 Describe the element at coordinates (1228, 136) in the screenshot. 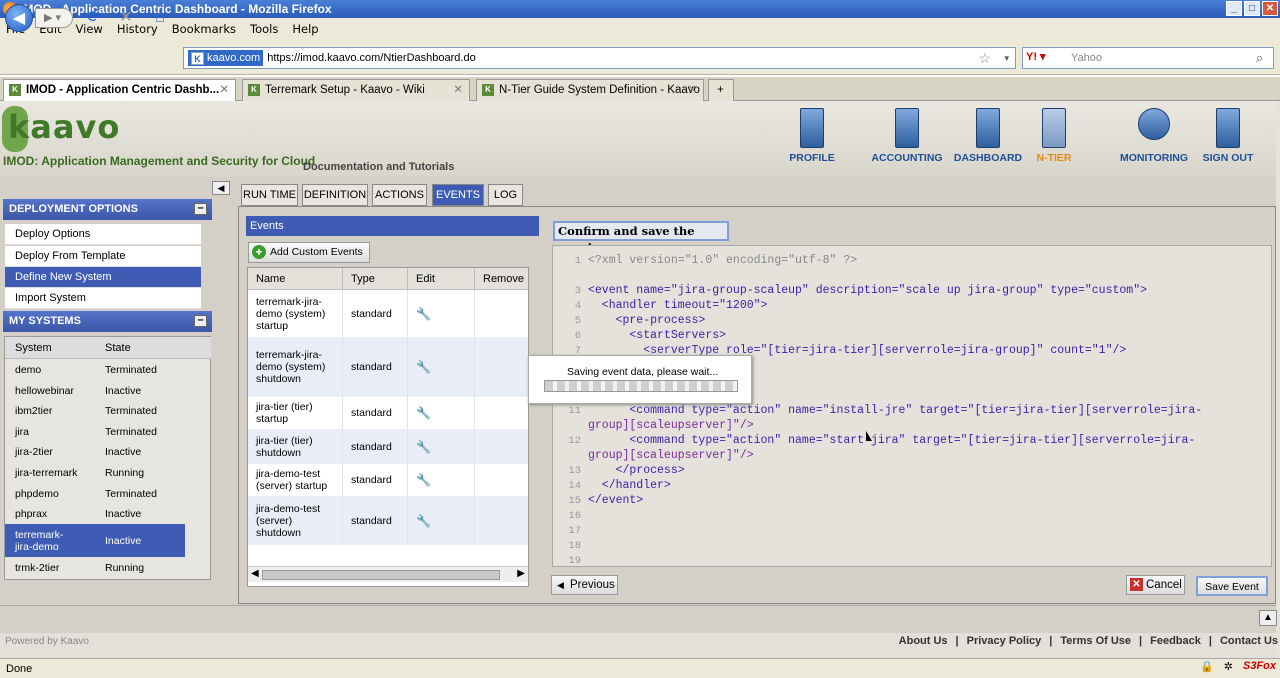

I see `nav-sign-out: SIGN OUT` at that location.